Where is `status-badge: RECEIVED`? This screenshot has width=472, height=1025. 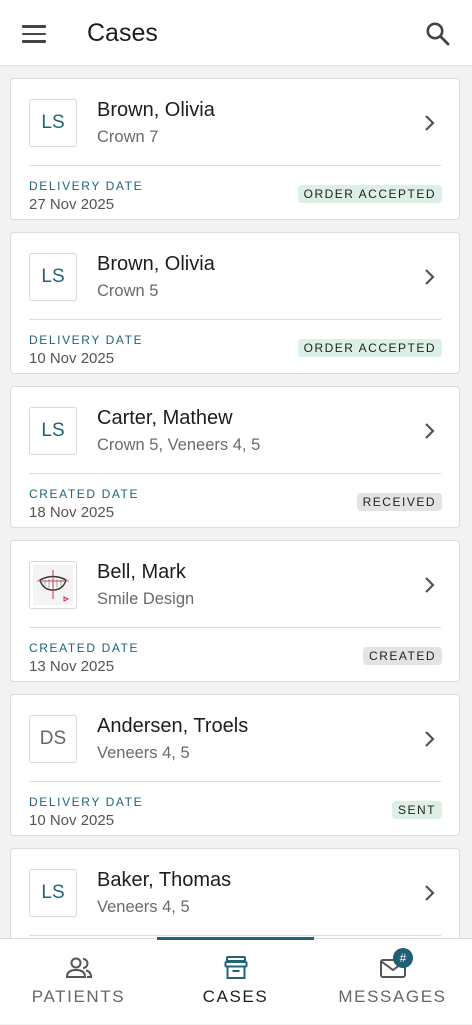 status-badge: RECEIVED is located at coordinates (399, 502).